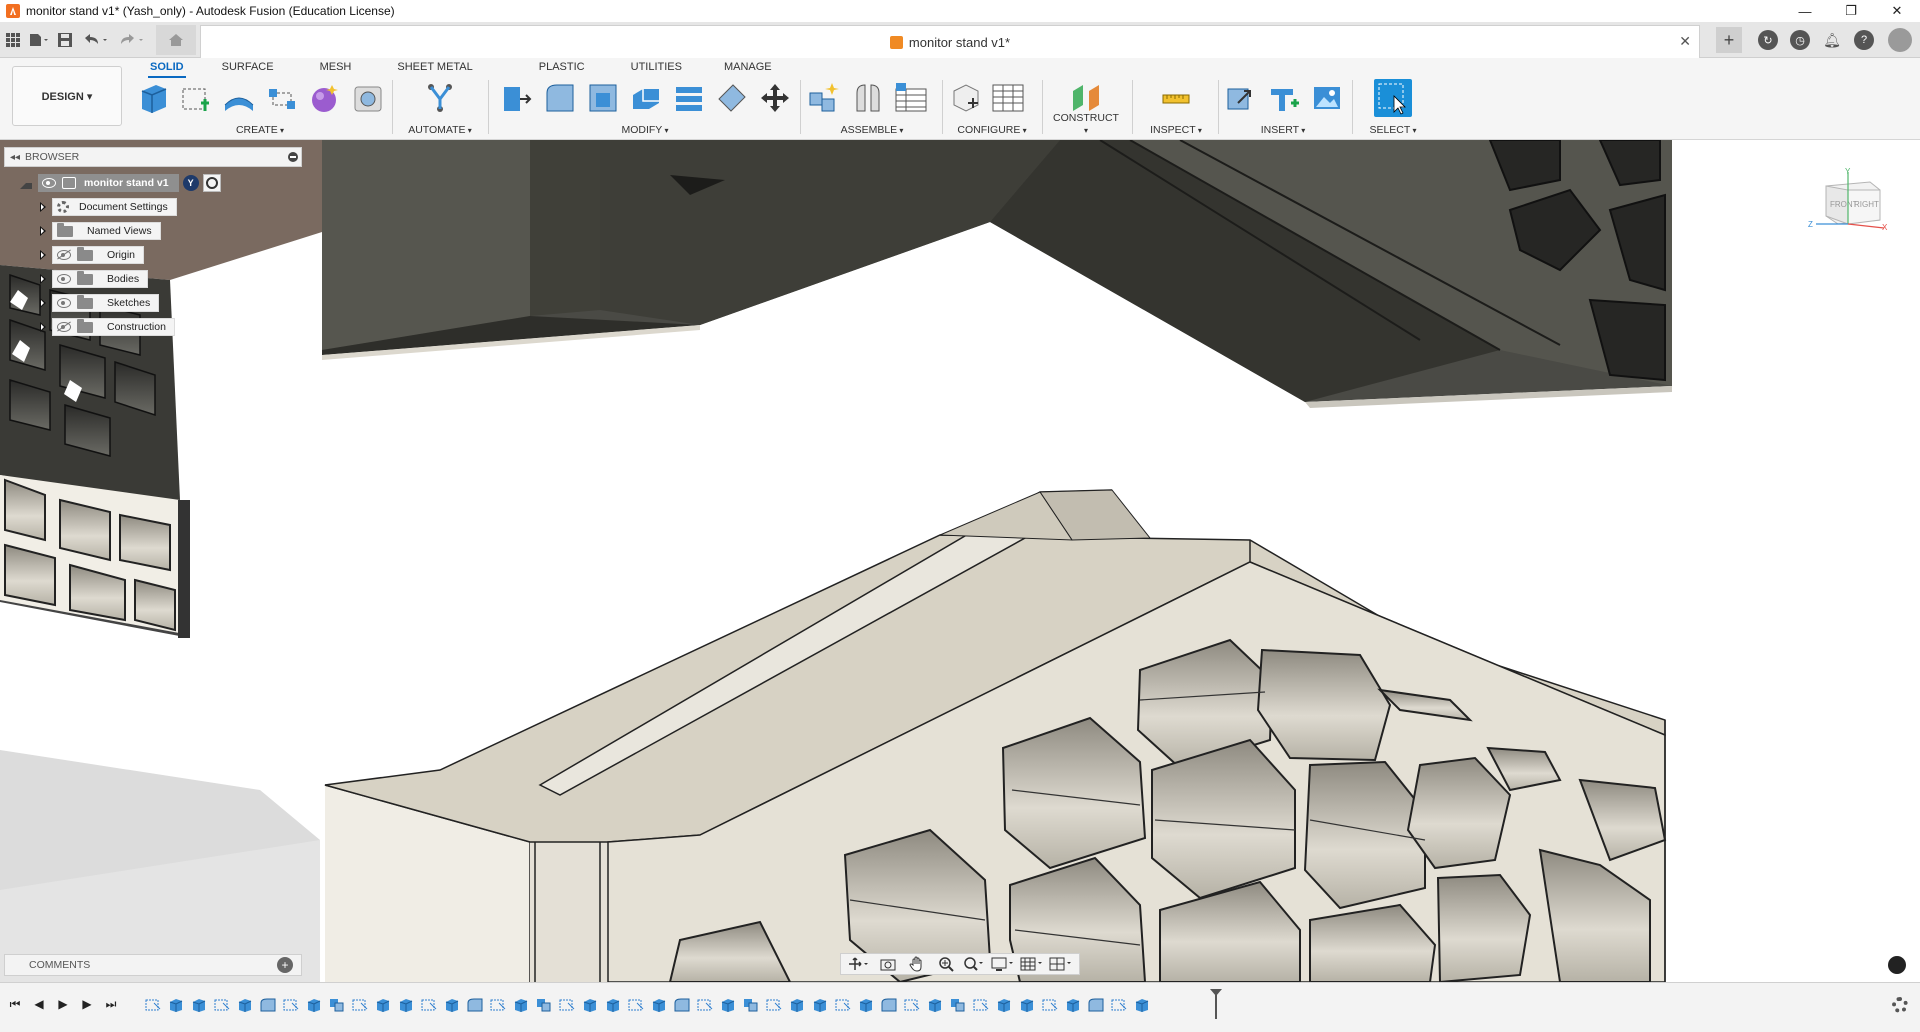 The height and width of the screenshot is (1032, 1920). What do you see at coordinates (974, 964) in the screenshot?
I see `fit-zoom-window-icon` at bounding box center [974, 964].